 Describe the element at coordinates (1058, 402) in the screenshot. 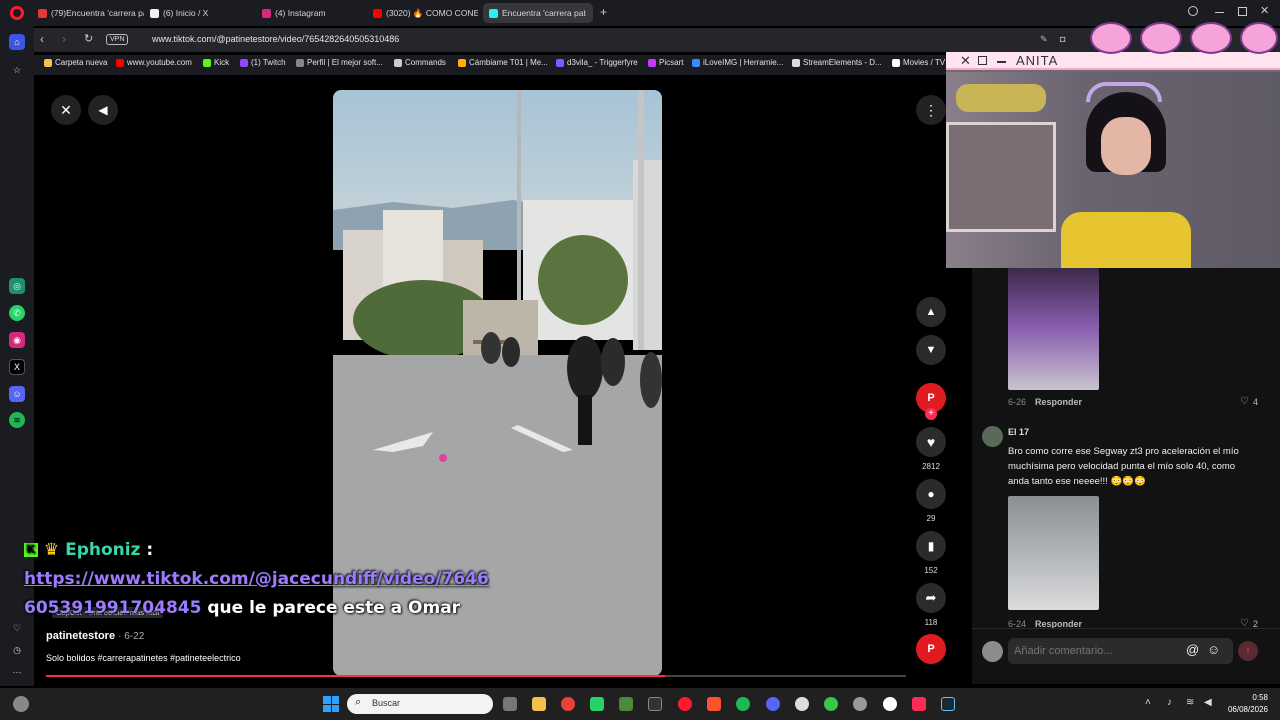

I see `comment-1-reply: Responder` at that location.